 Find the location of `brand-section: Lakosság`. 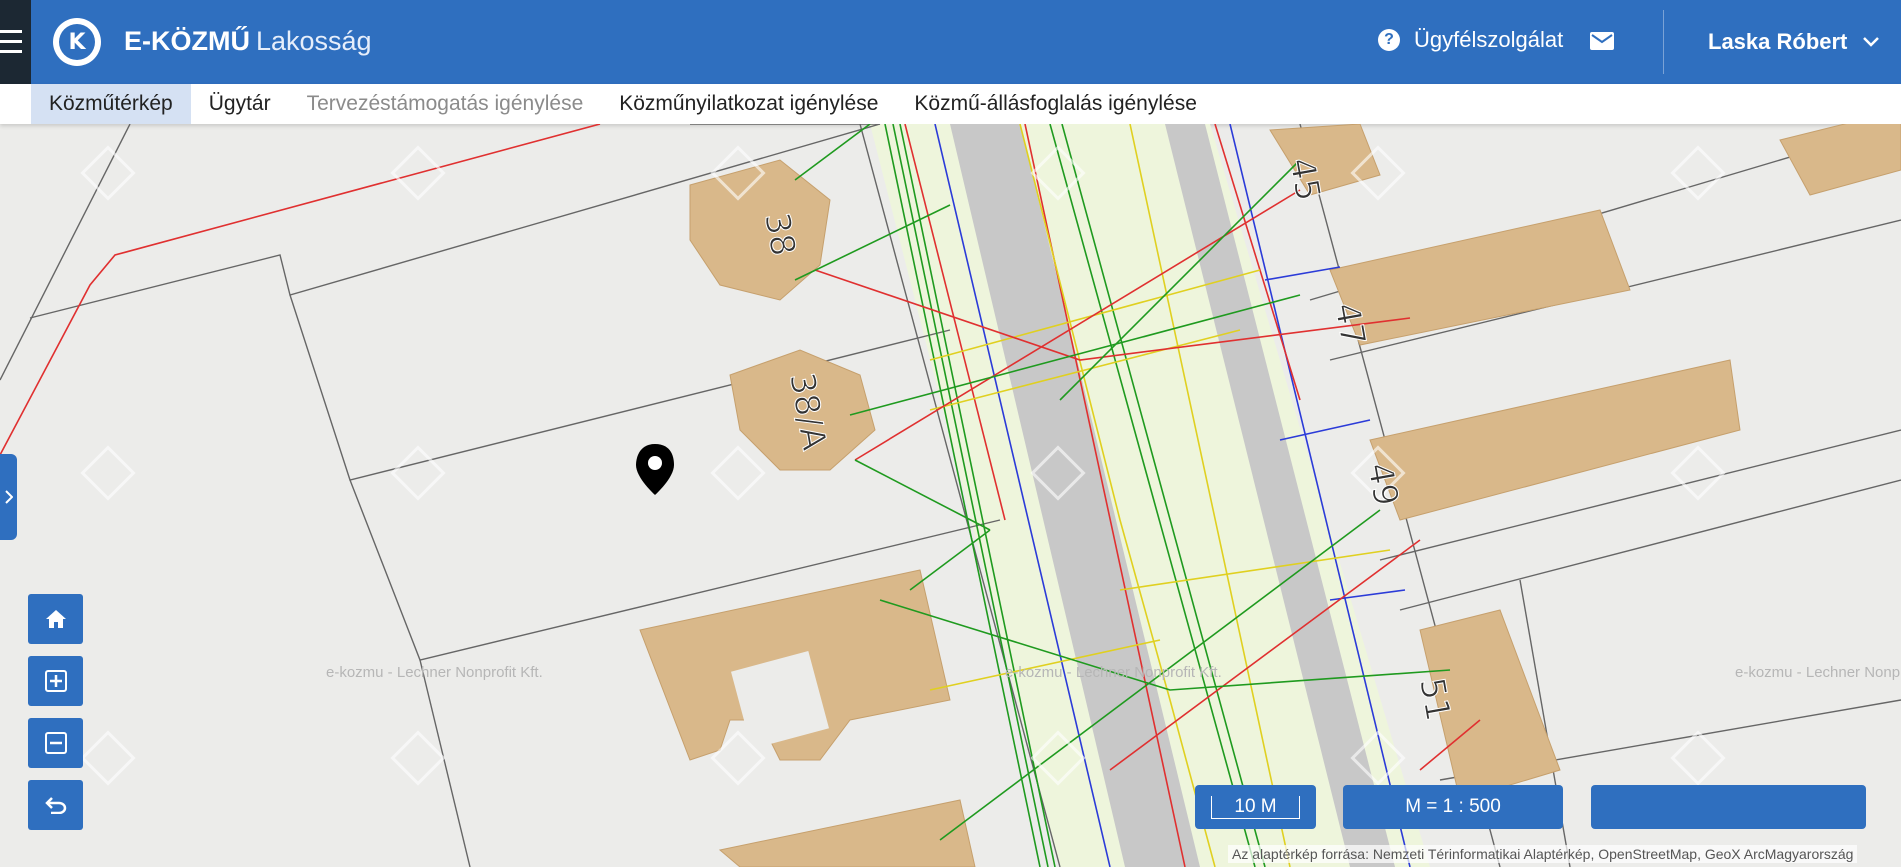

brand-section: Lakosság is located at coordinates (313, 41).